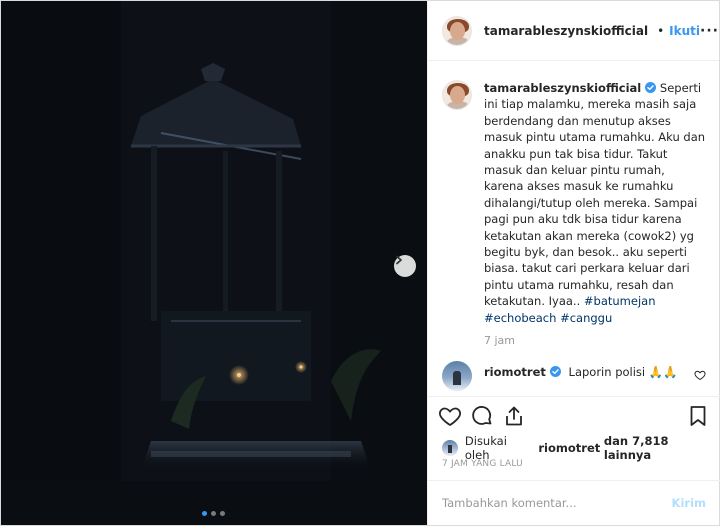 Image resolution: width=720 pixels, height=526 pixels. What do you see at coordinates (405, 266) in the screenshot?
I see `next-photo-button` at bounding box center [405, 266].